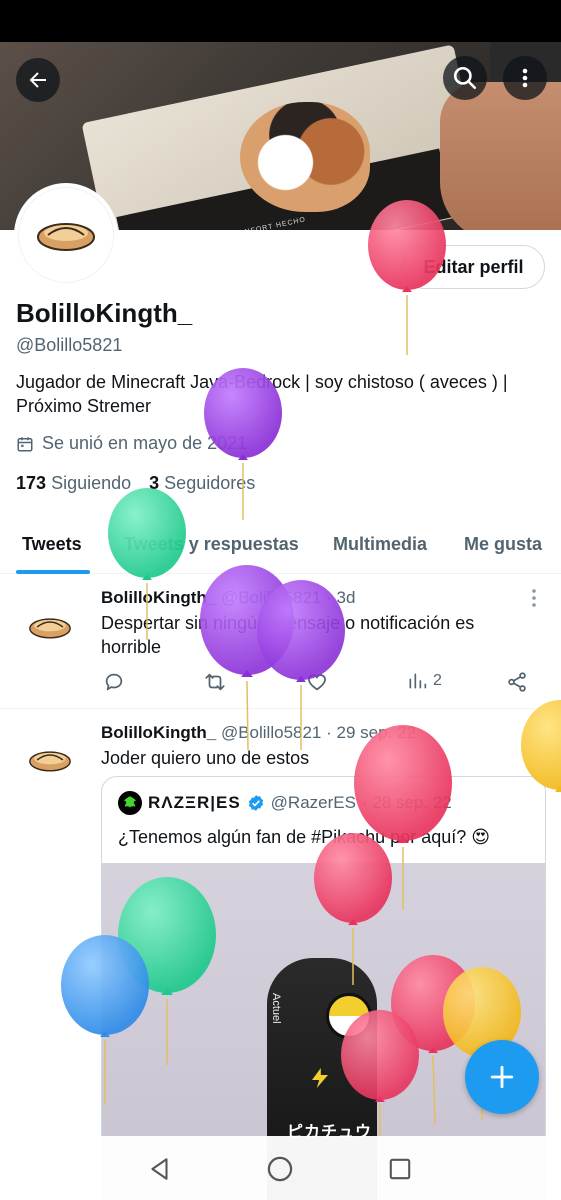  I want to click on profile-joined: Se unió en mayo de 2021, so click(131, 443).